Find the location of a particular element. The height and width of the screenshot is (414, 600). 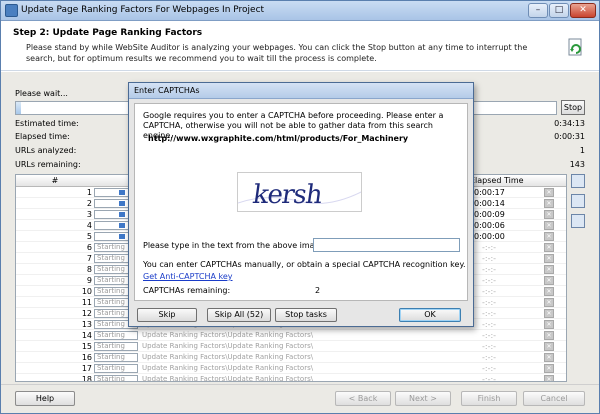

urls-remaining-label: URLs remaining: is located at coordinates (48, 164).